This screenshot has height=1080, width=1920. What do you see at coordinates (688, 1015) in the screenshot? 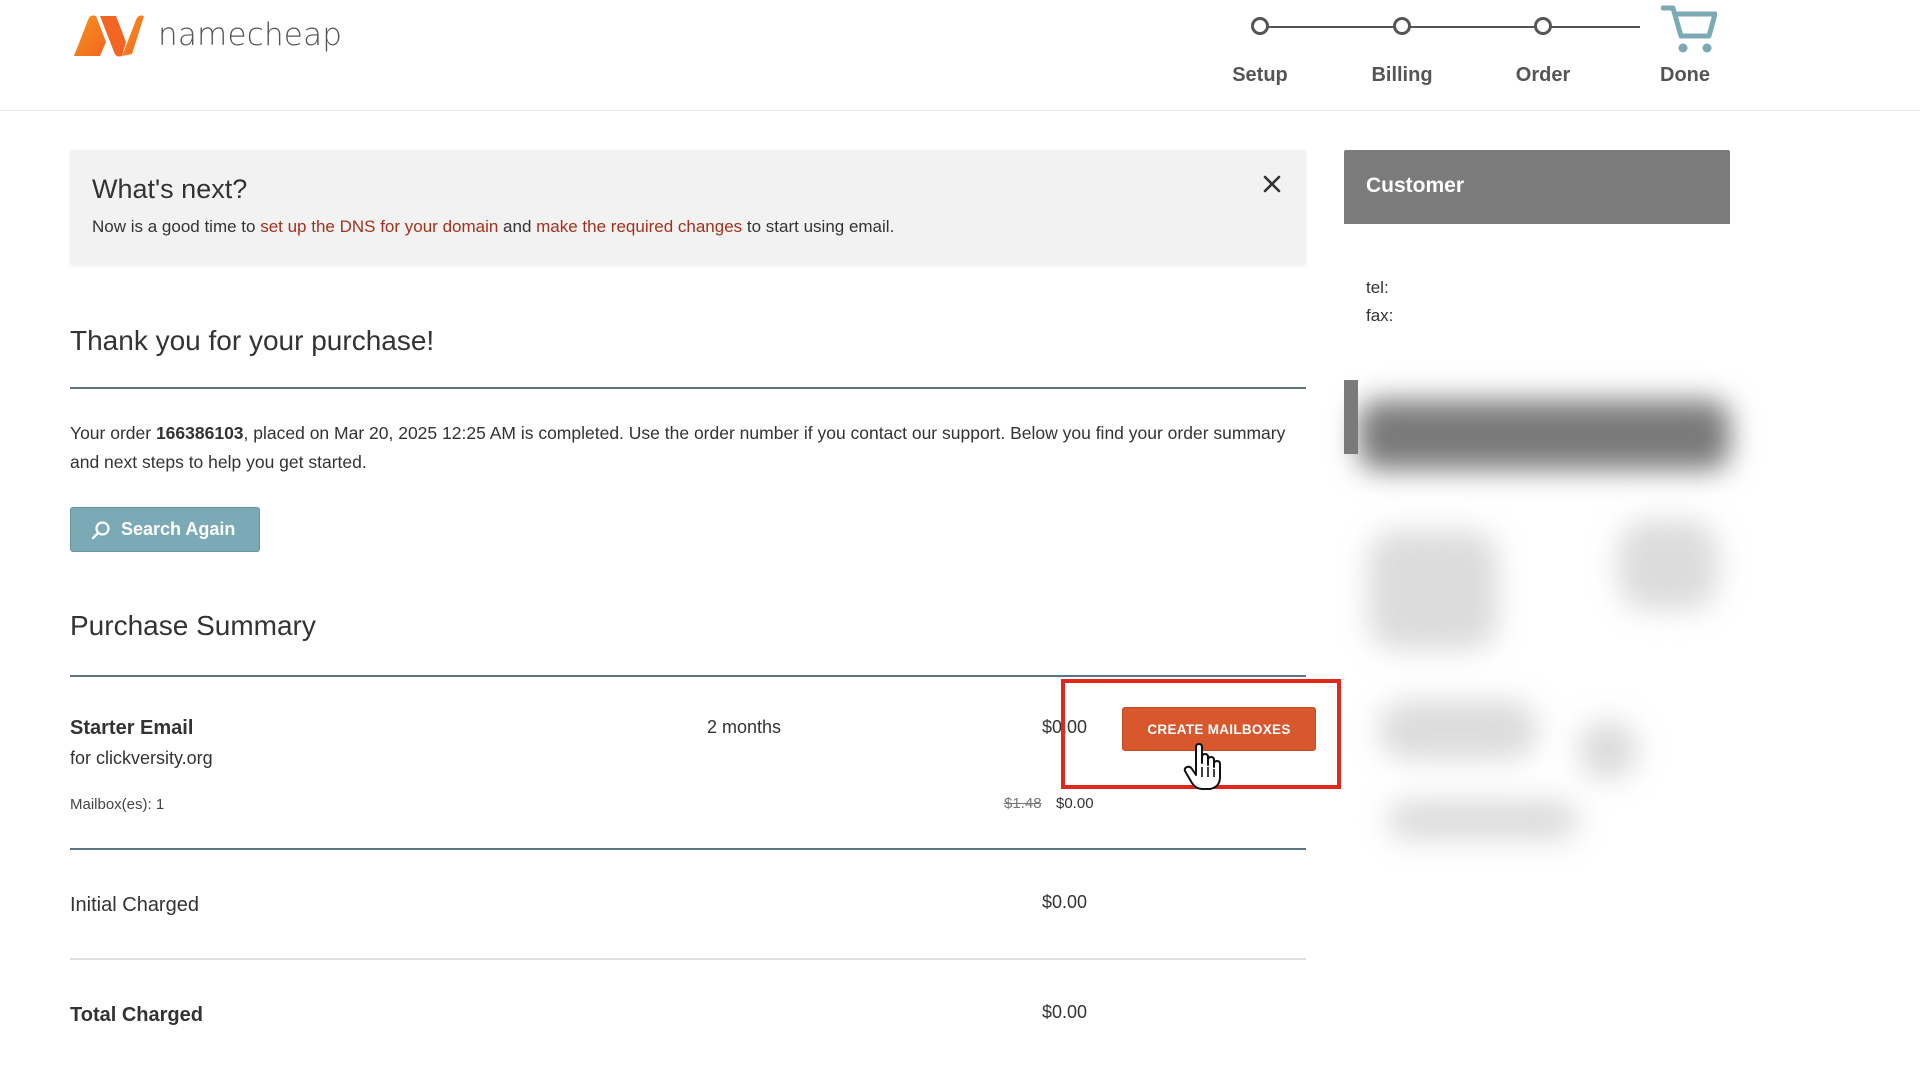
I see `total-charged-row: Total Charged $0.00` at bounding box center [688, 1015].